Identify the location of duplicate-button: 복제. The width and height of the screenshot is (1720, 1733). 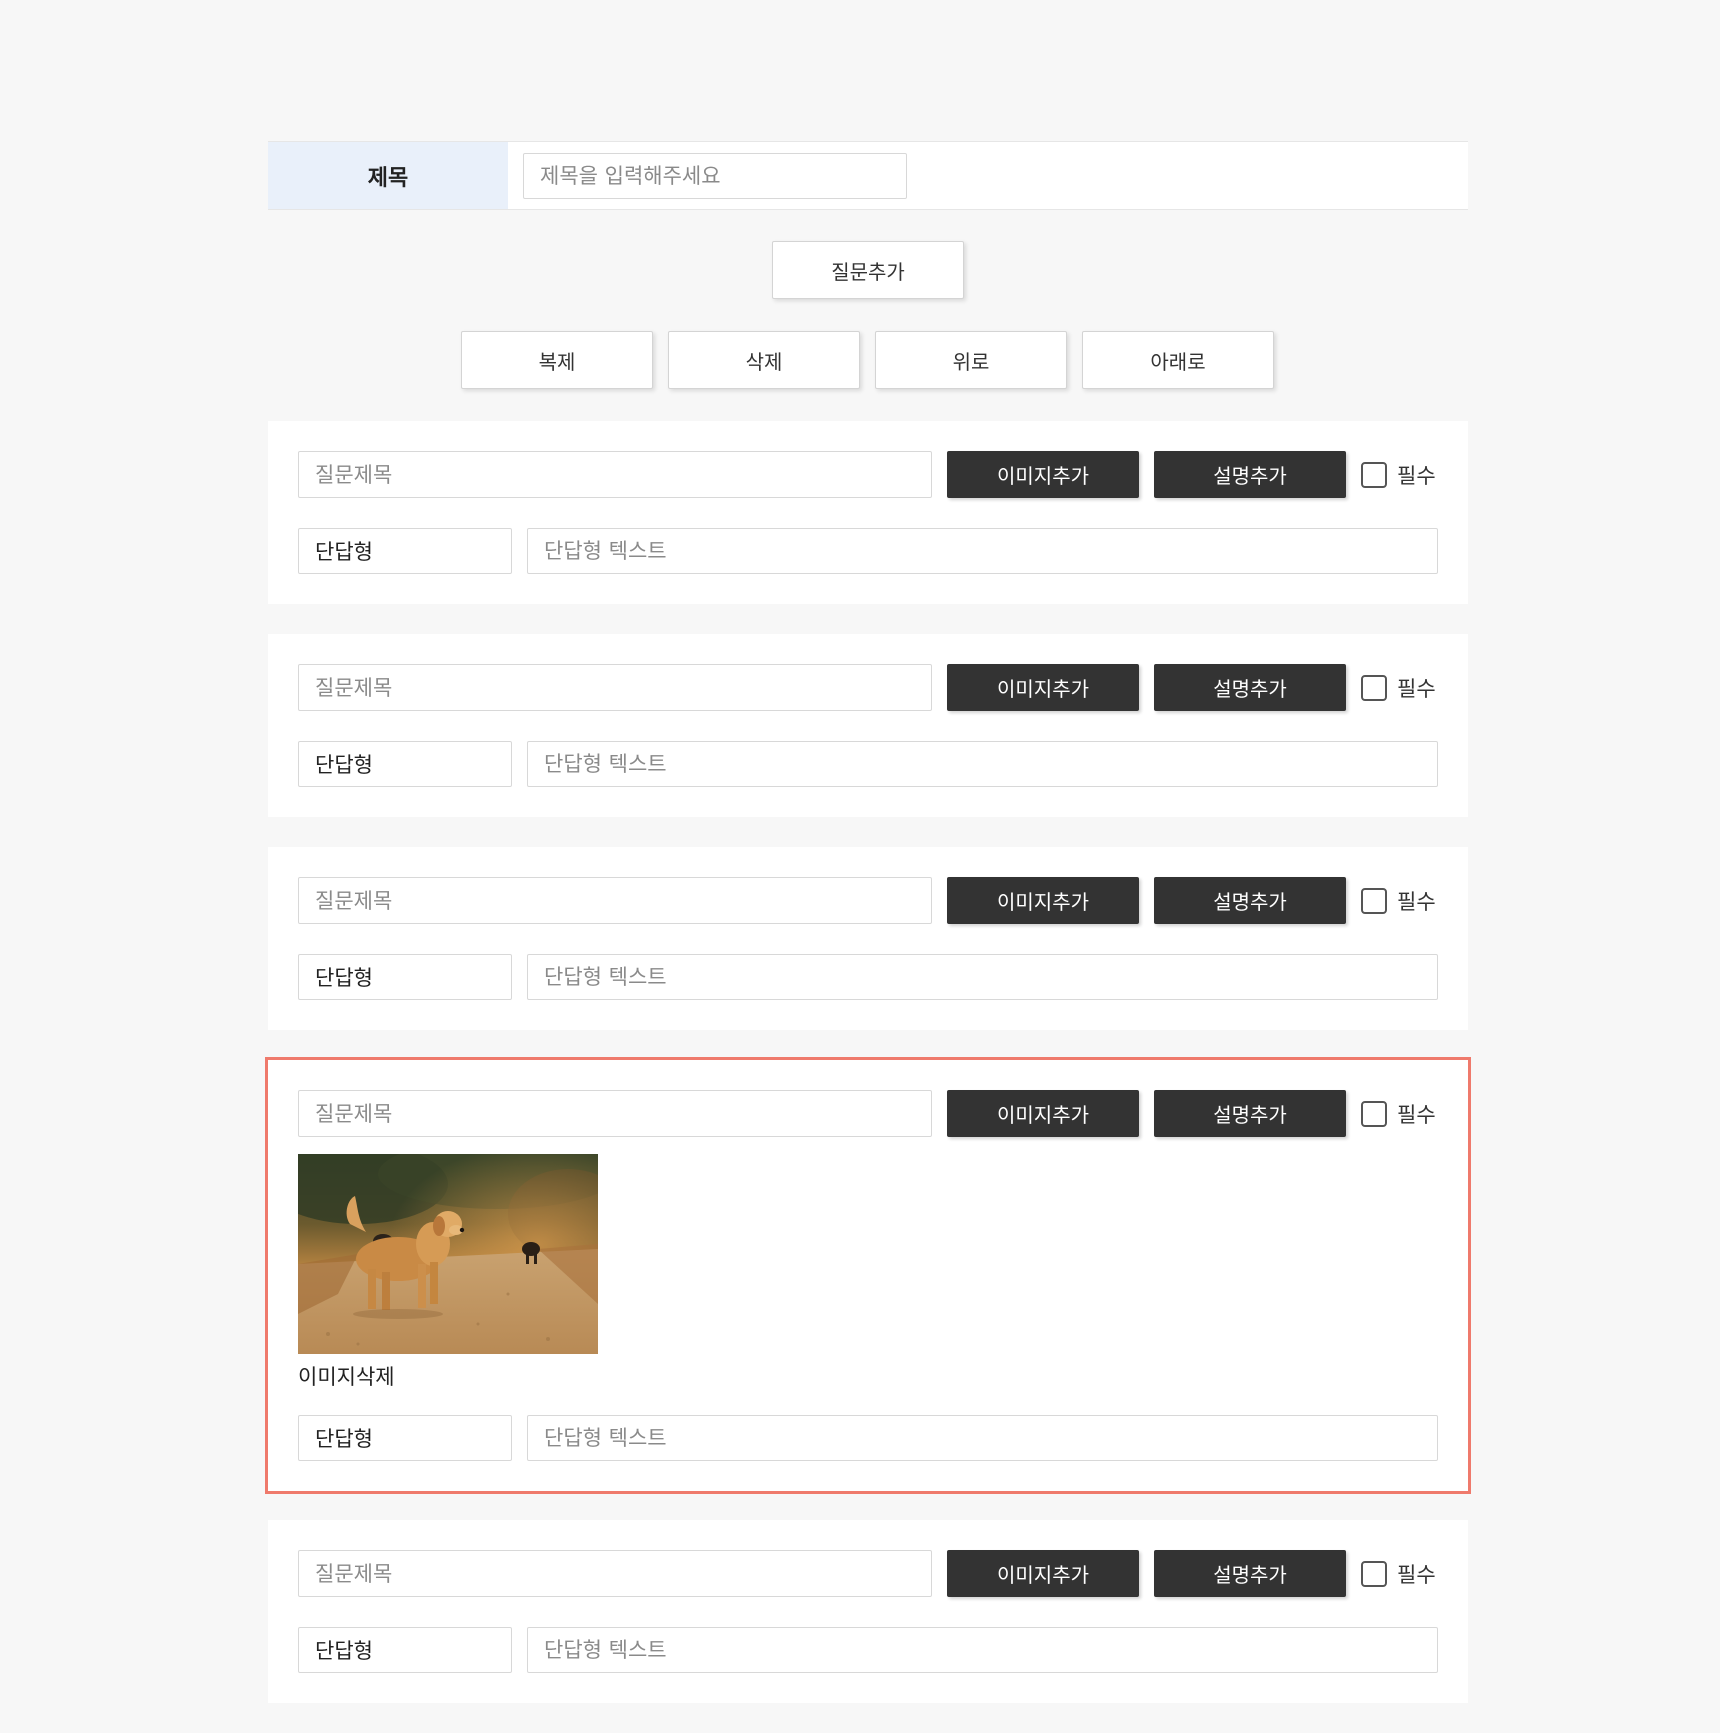
(557, 360).